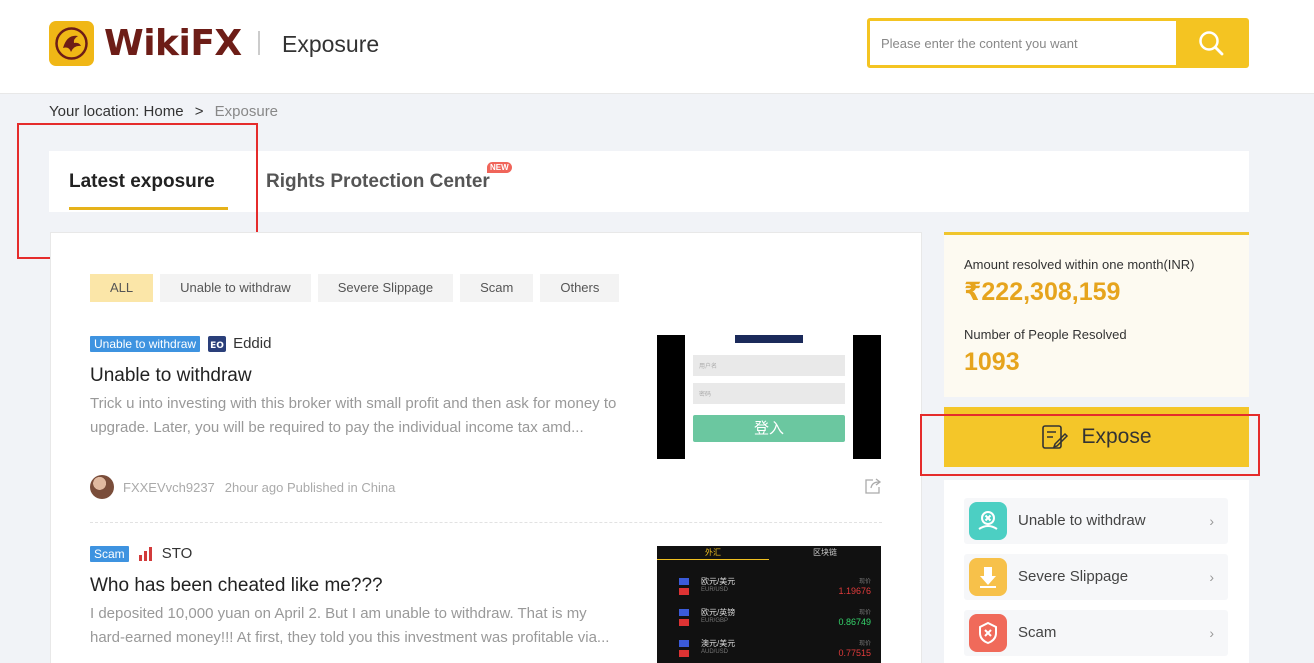 This screenshot has height=663, width=1314. What do you see at coordinates (1079, 264) in the screenshot?
I see `amount-resolved-label: Amount resolved within one month(INR)` at bounding box center [1079, 264].